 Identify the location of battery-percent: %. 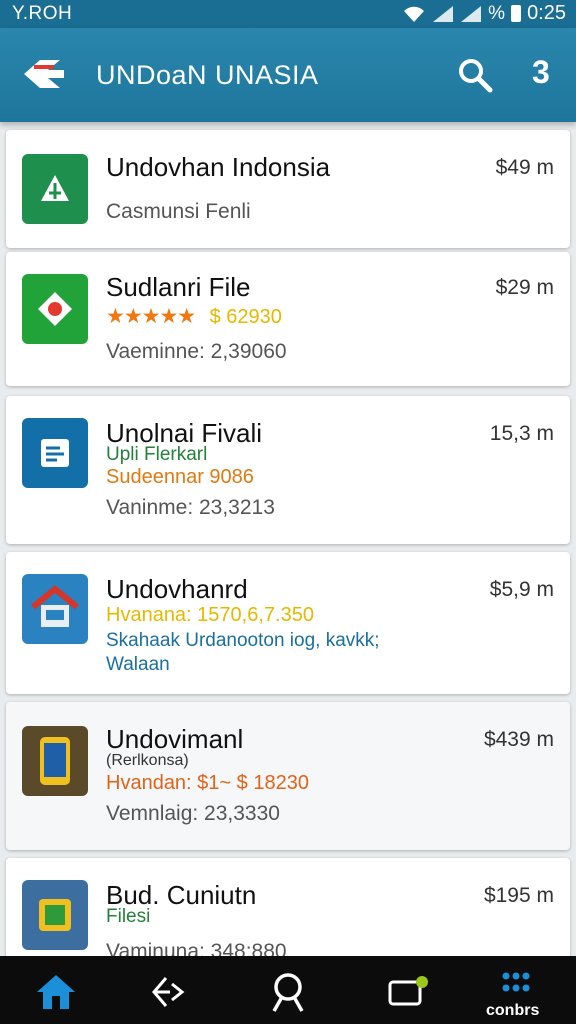
(497, 13).